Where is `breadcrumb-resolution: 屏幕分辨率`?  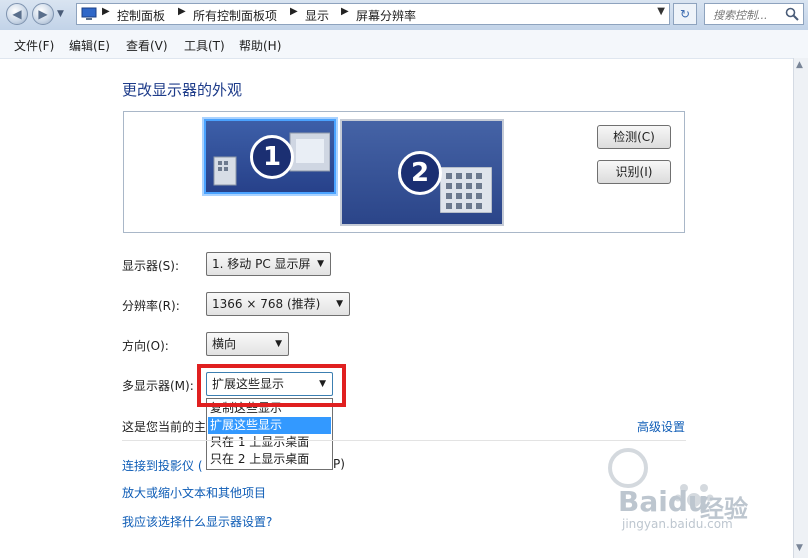 breadcrumb-resolution: 屏幕分辨率 is located at coordinates (386, 15).